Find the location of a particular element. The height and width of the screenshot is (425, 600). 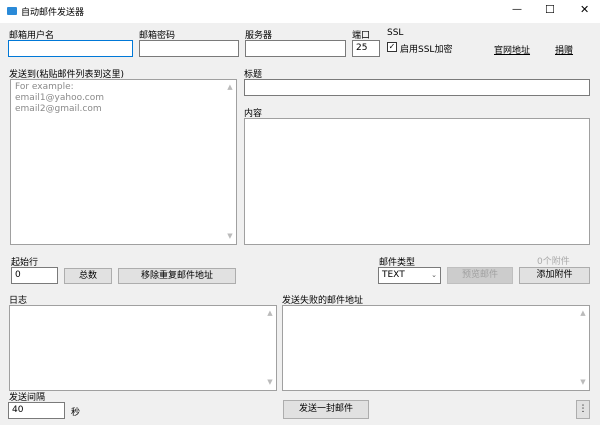

title-bar: 自动邮件发送器 — ☐ ✕ is located at coordinates (300, 11).